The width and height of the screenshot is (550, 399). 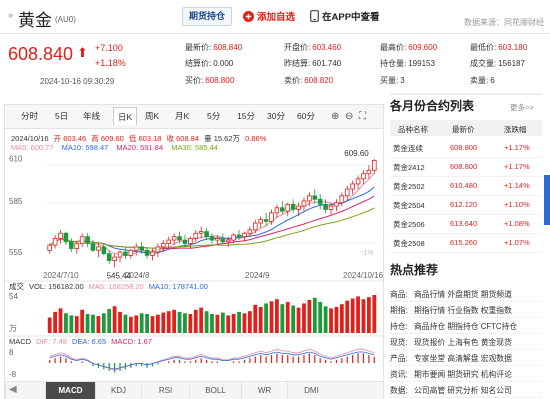 I want to click on hot-row-links: 期指行情 行业指数 权重指数, so click(x=463, y=310).